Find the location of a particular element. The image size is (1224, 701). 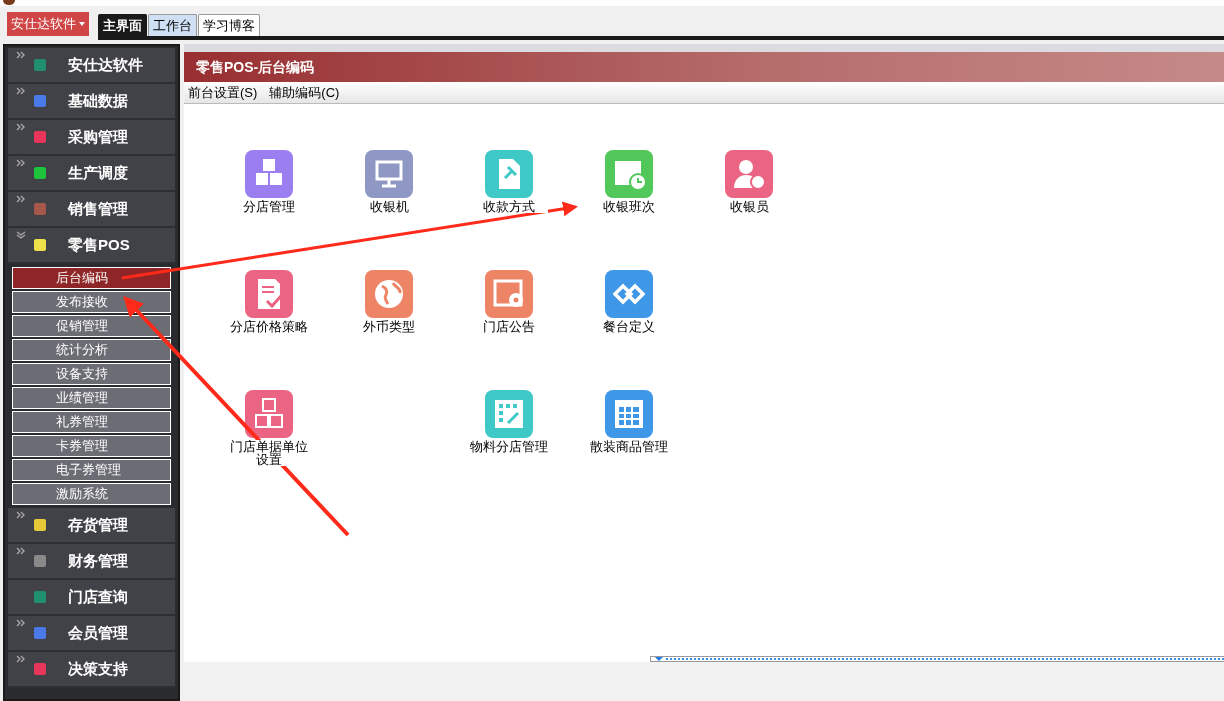

tab: 学习博客 is located at coordinates (229, 25).